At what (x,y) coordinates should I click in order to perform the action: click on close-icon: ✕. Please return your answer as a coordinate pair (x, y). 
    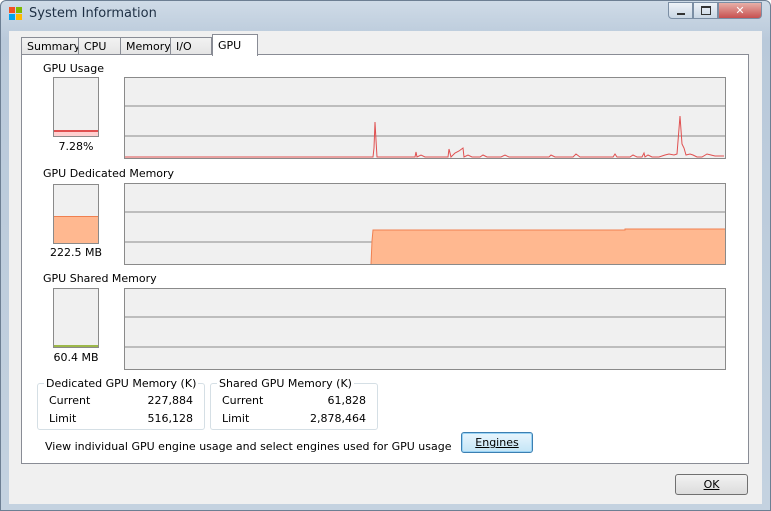
    Looking at the image, I should click on (740, 10).